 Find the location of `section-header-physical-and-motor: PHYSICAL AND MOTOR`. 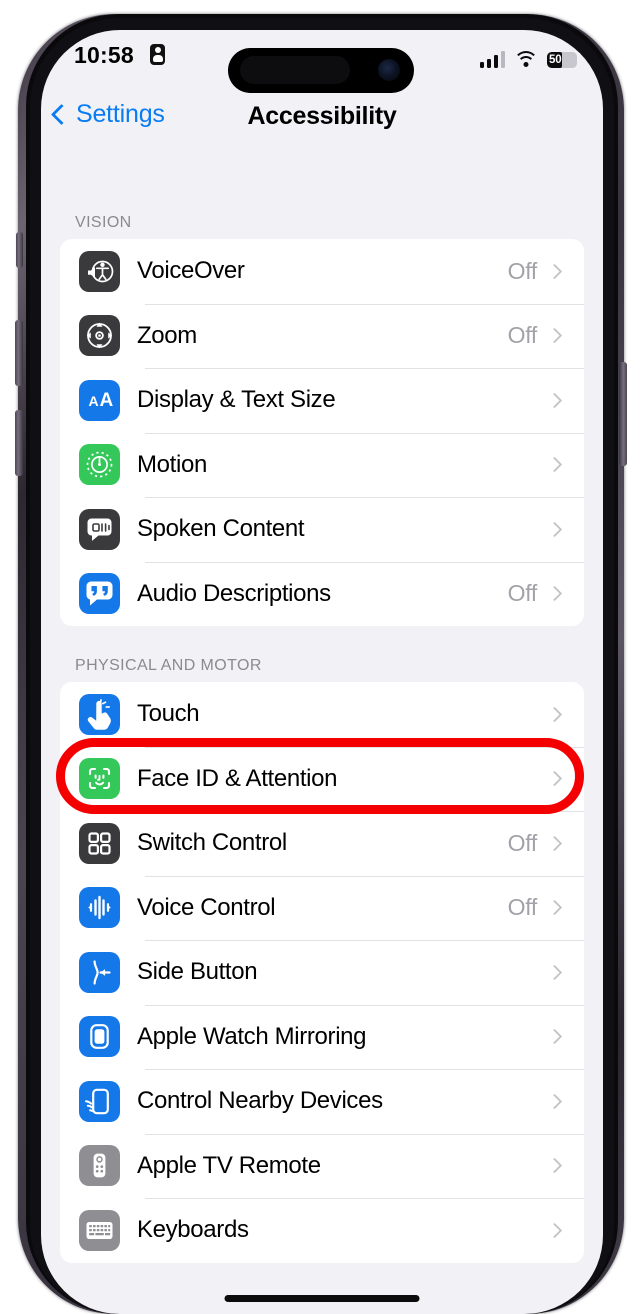

section-header-physical-and-motor: PHYSICAL AND MOTOR is located at coordinates (168, 665).